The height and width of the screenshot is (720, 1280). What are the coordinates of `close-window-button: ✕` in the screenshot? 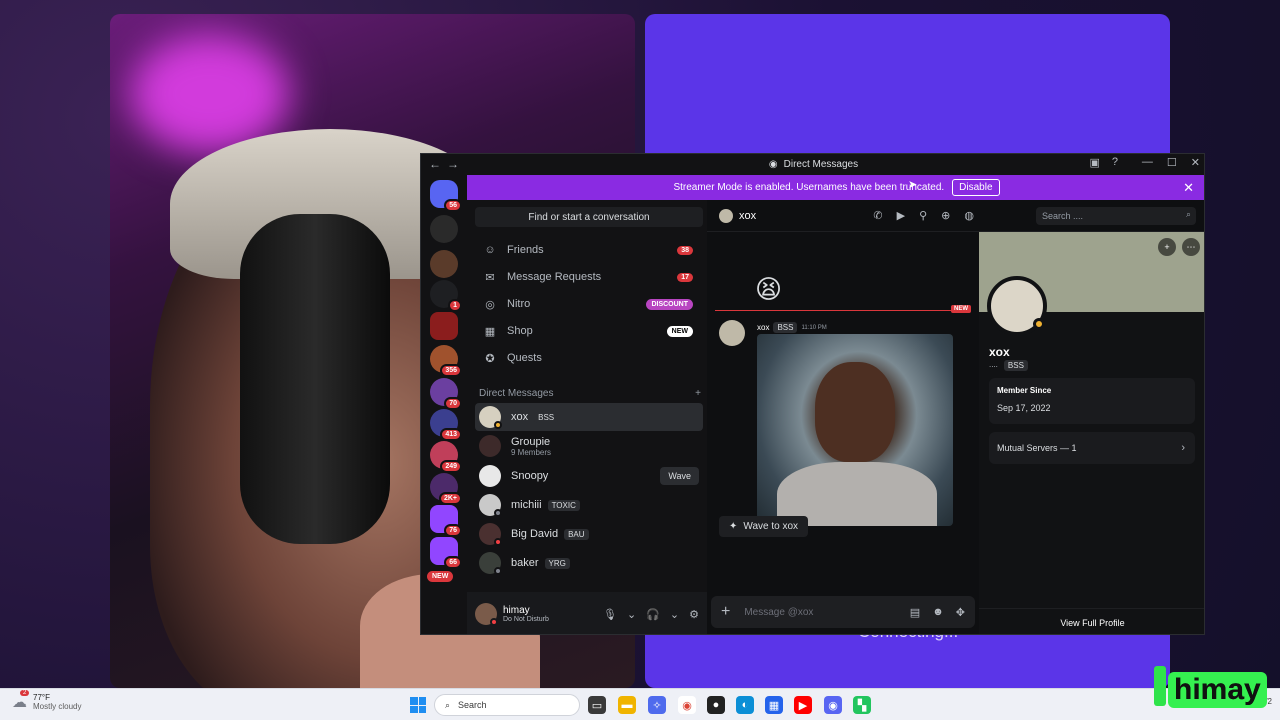 It's located at (1195, 162).